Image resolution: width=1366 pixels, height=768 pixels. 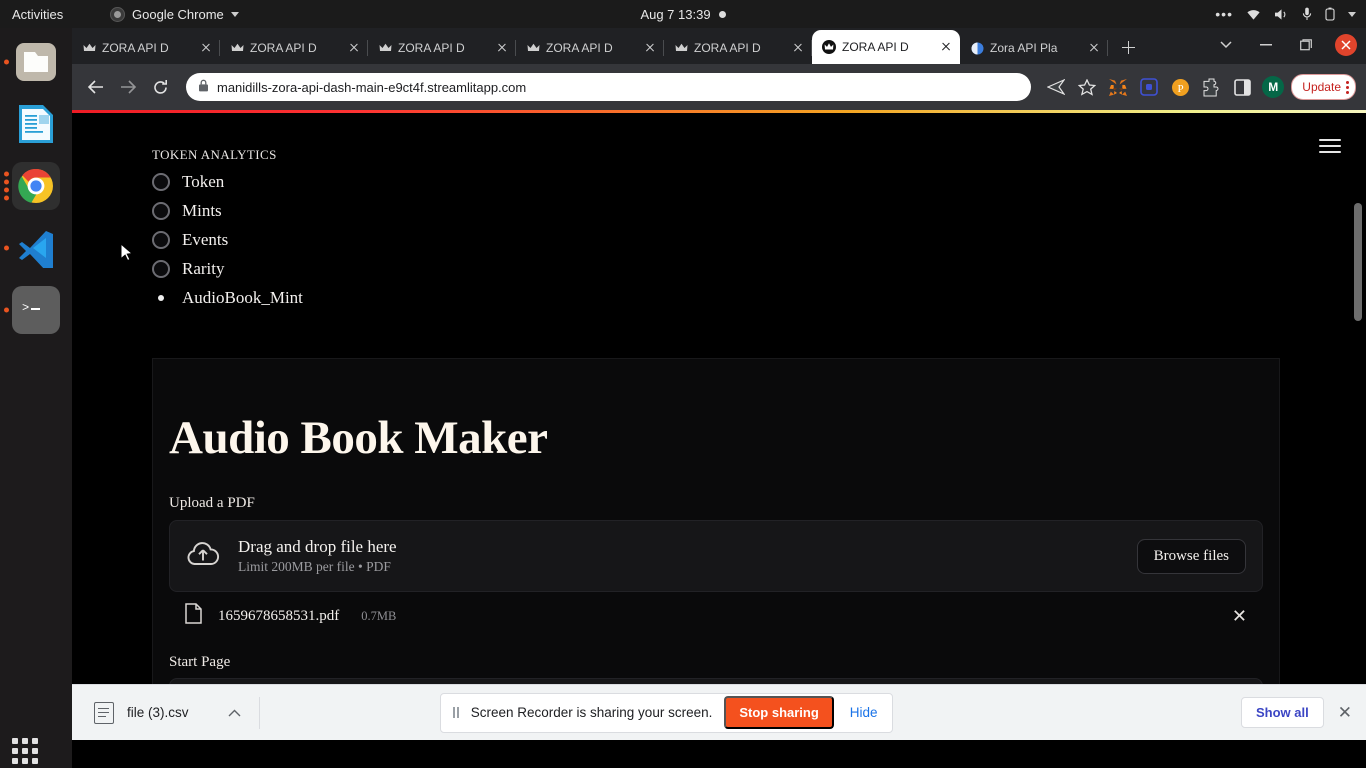 What do you see at coordinates (227, 211) in the screenshot?
I see `radio-option-mints: Mints` at bounding box center [227, 211].